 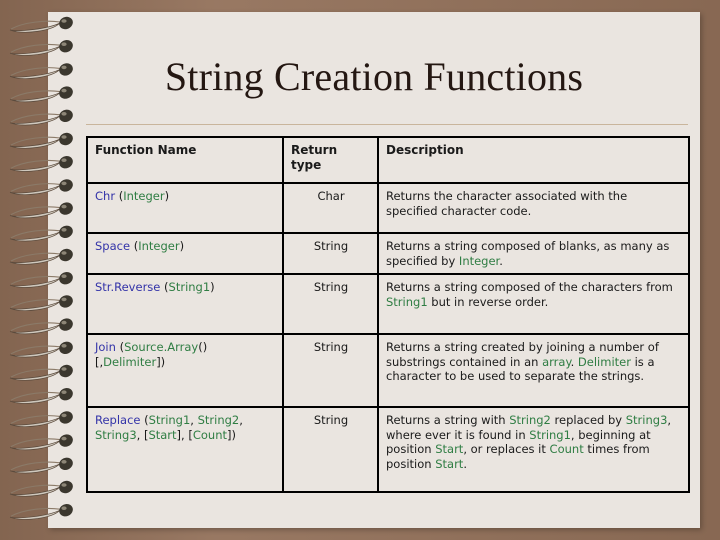 What do you see at coordinates (185, 160) in the screenshot?
I see `column-header-function-name: Function Name` at bounding box center [185, 160].